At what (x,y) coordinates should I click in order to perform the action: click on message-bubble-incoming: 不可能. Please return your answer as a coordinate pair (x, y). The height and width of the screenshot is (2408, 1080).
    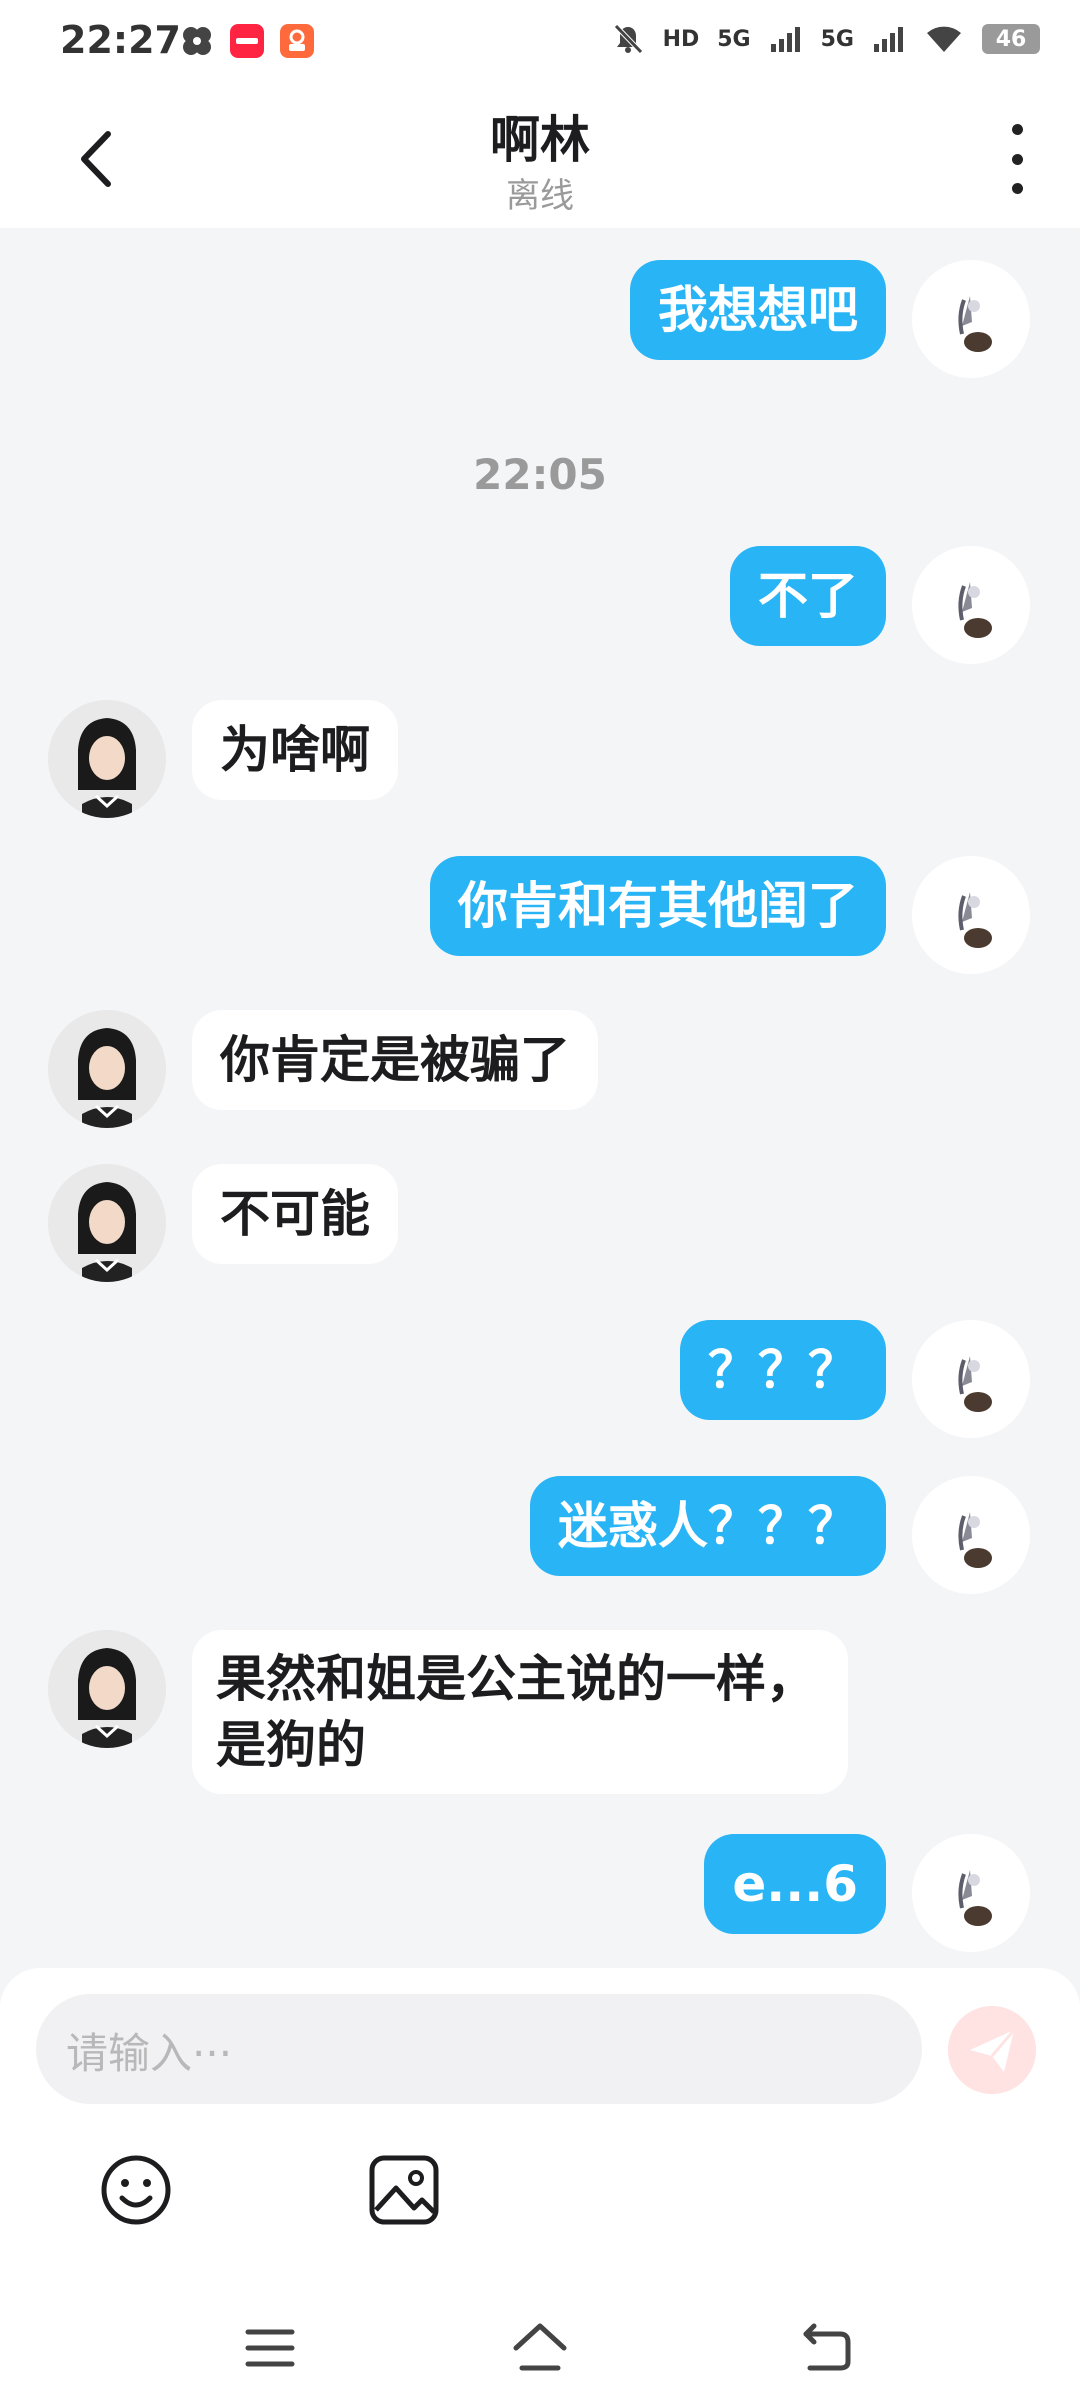
    Looking at the image, I should click on (295, 1214).